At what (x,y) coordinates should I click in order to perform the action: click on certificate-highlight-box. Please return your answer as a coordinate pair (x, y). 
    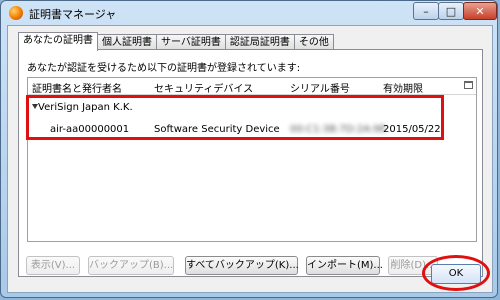
    Looking at the image, I should click on (235, 117).